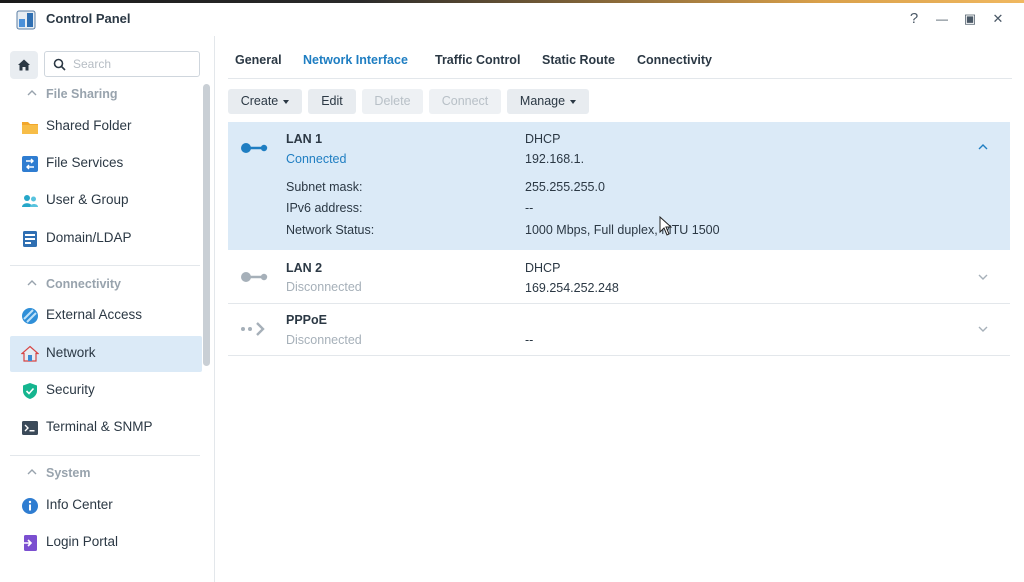  I want to click on detail-label: Network Status:, so click(330, 230).